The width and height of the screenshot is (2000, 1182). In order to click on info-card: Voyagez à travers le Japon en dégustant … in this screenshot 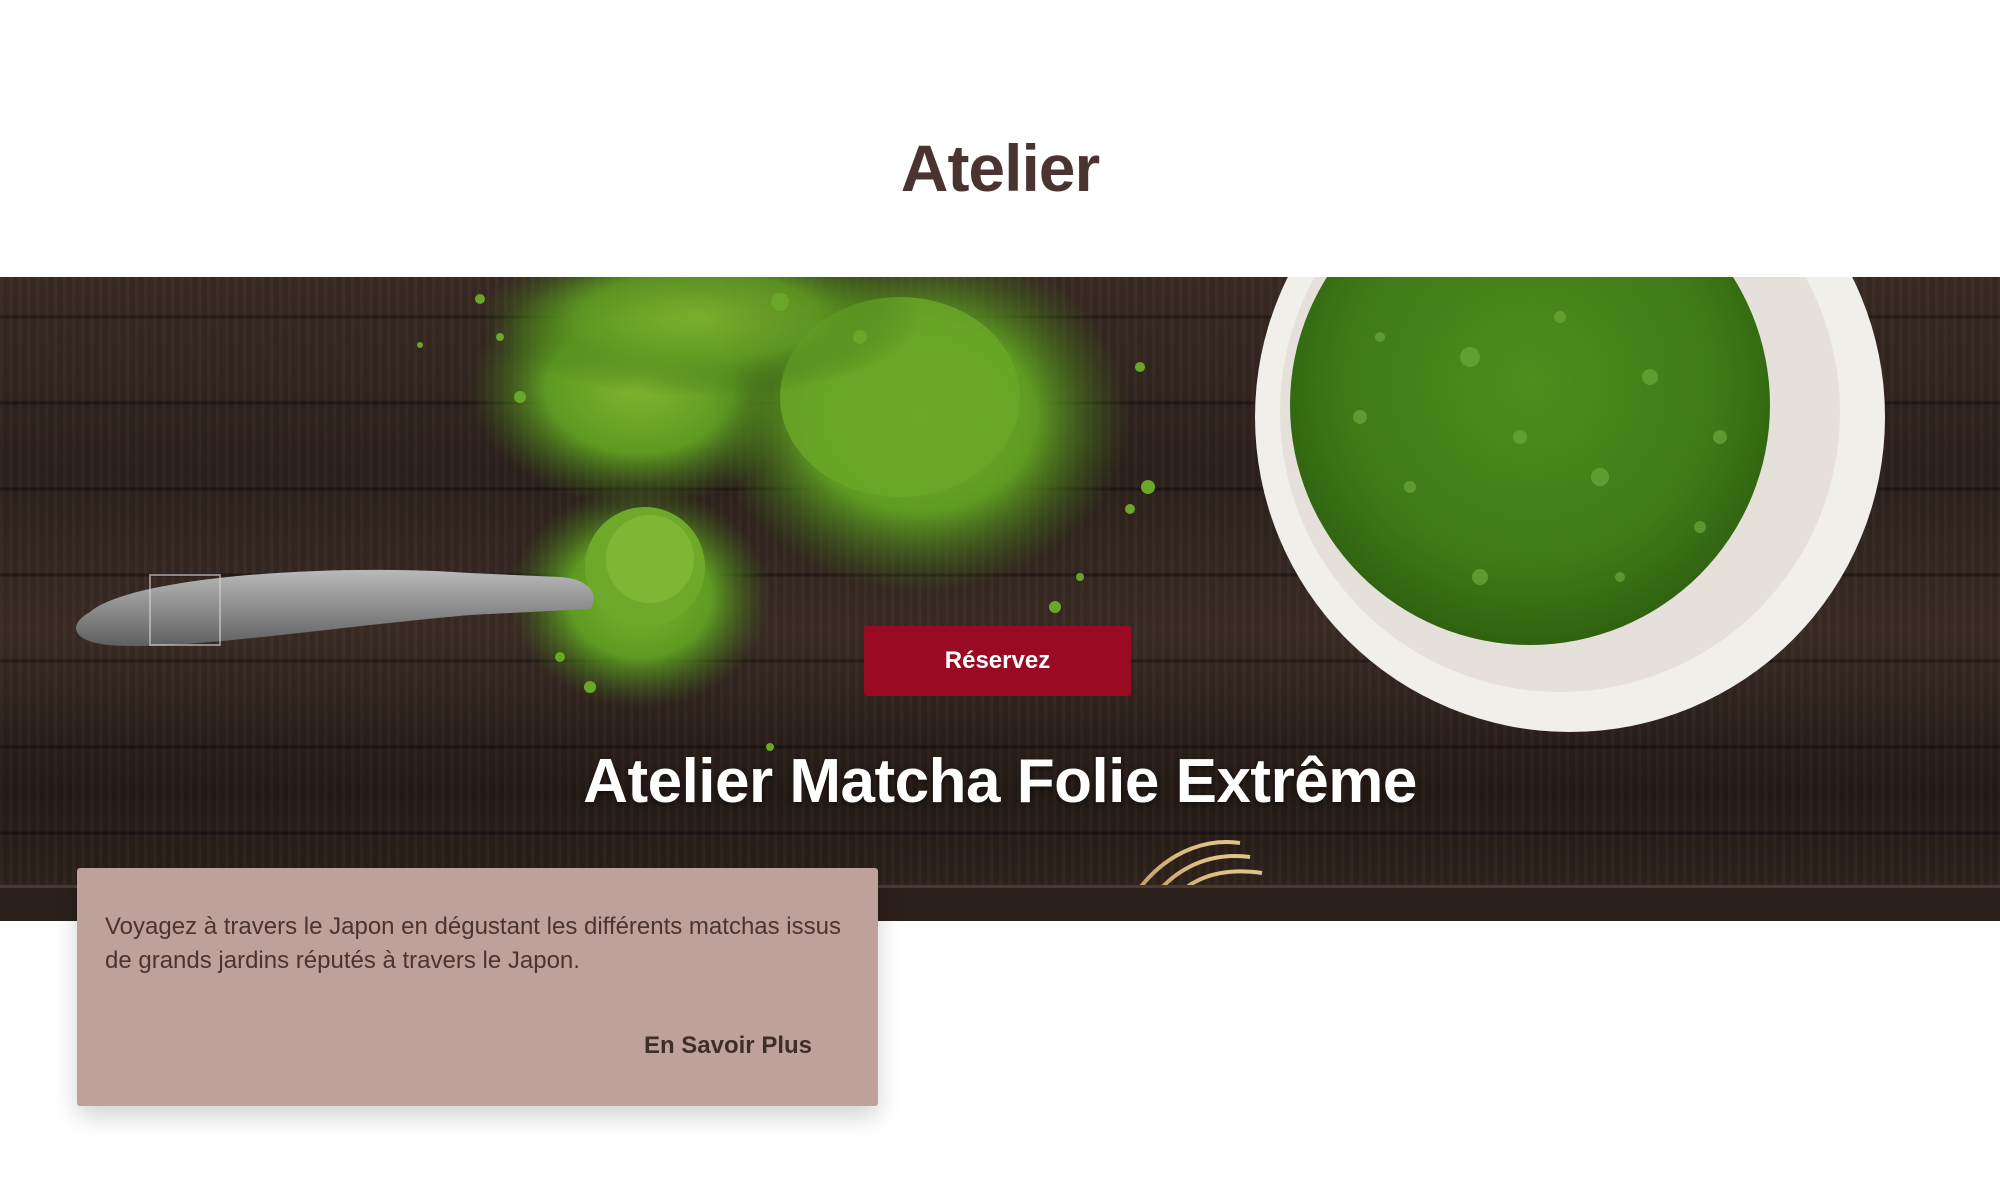, I will do `click(477, 987)`.